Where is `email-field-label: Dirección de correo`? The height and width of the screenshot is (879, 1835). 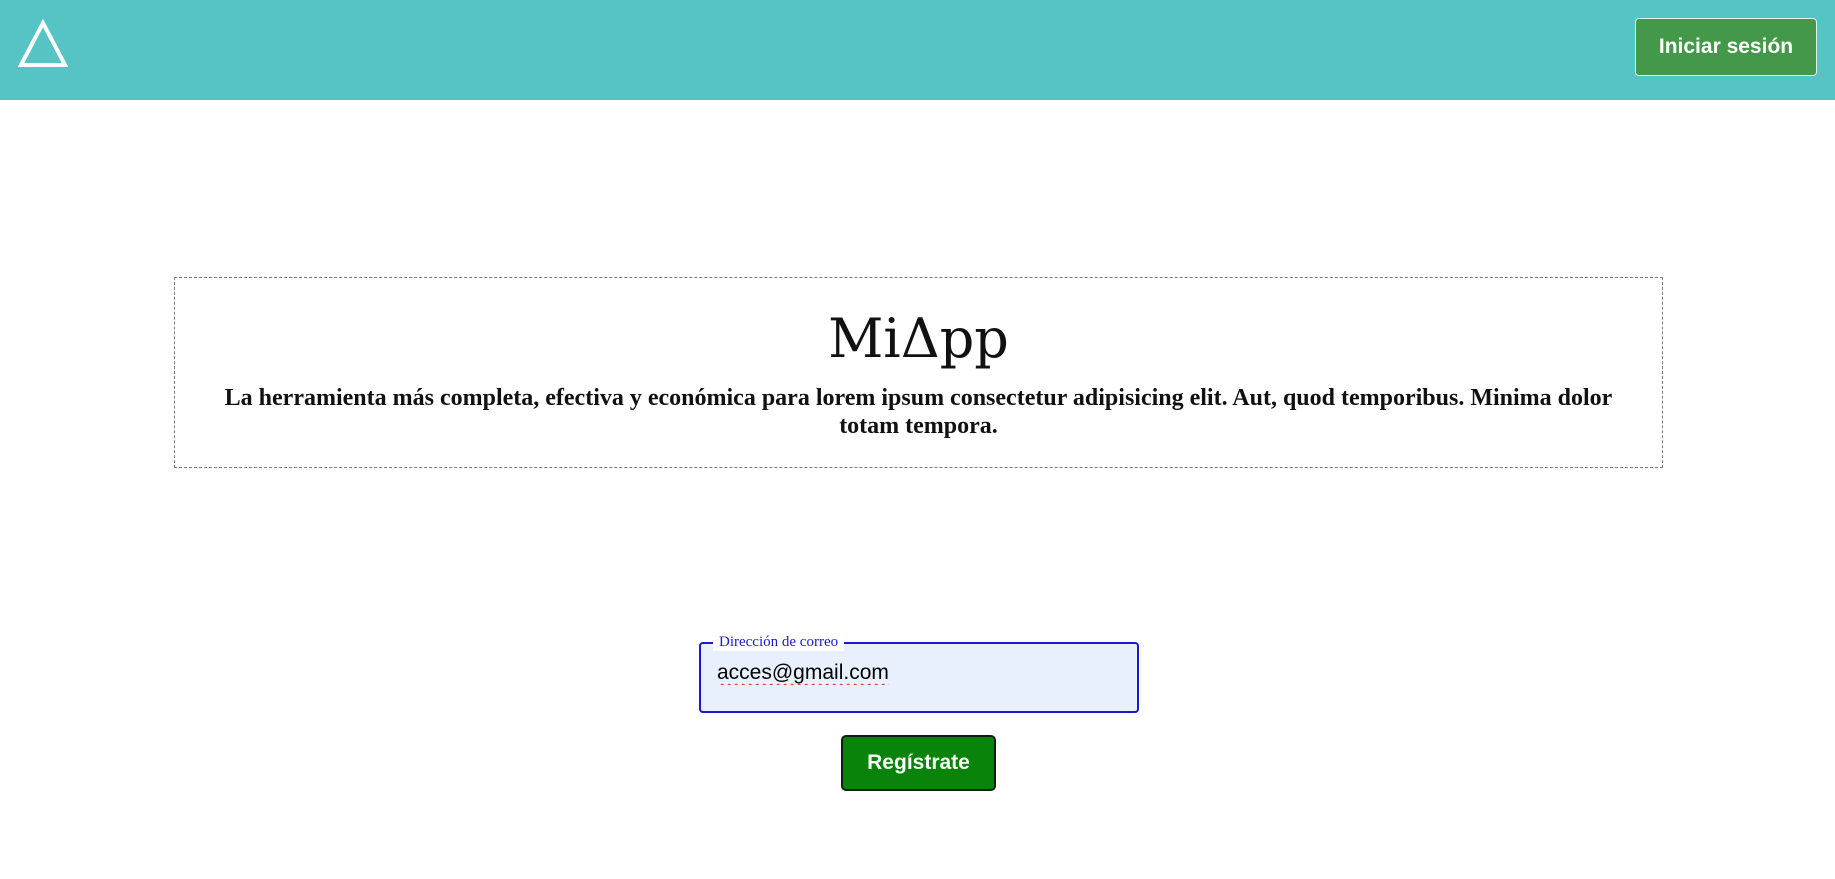 email-field-label: Dirección de correo is located at coordinates (779, 642).